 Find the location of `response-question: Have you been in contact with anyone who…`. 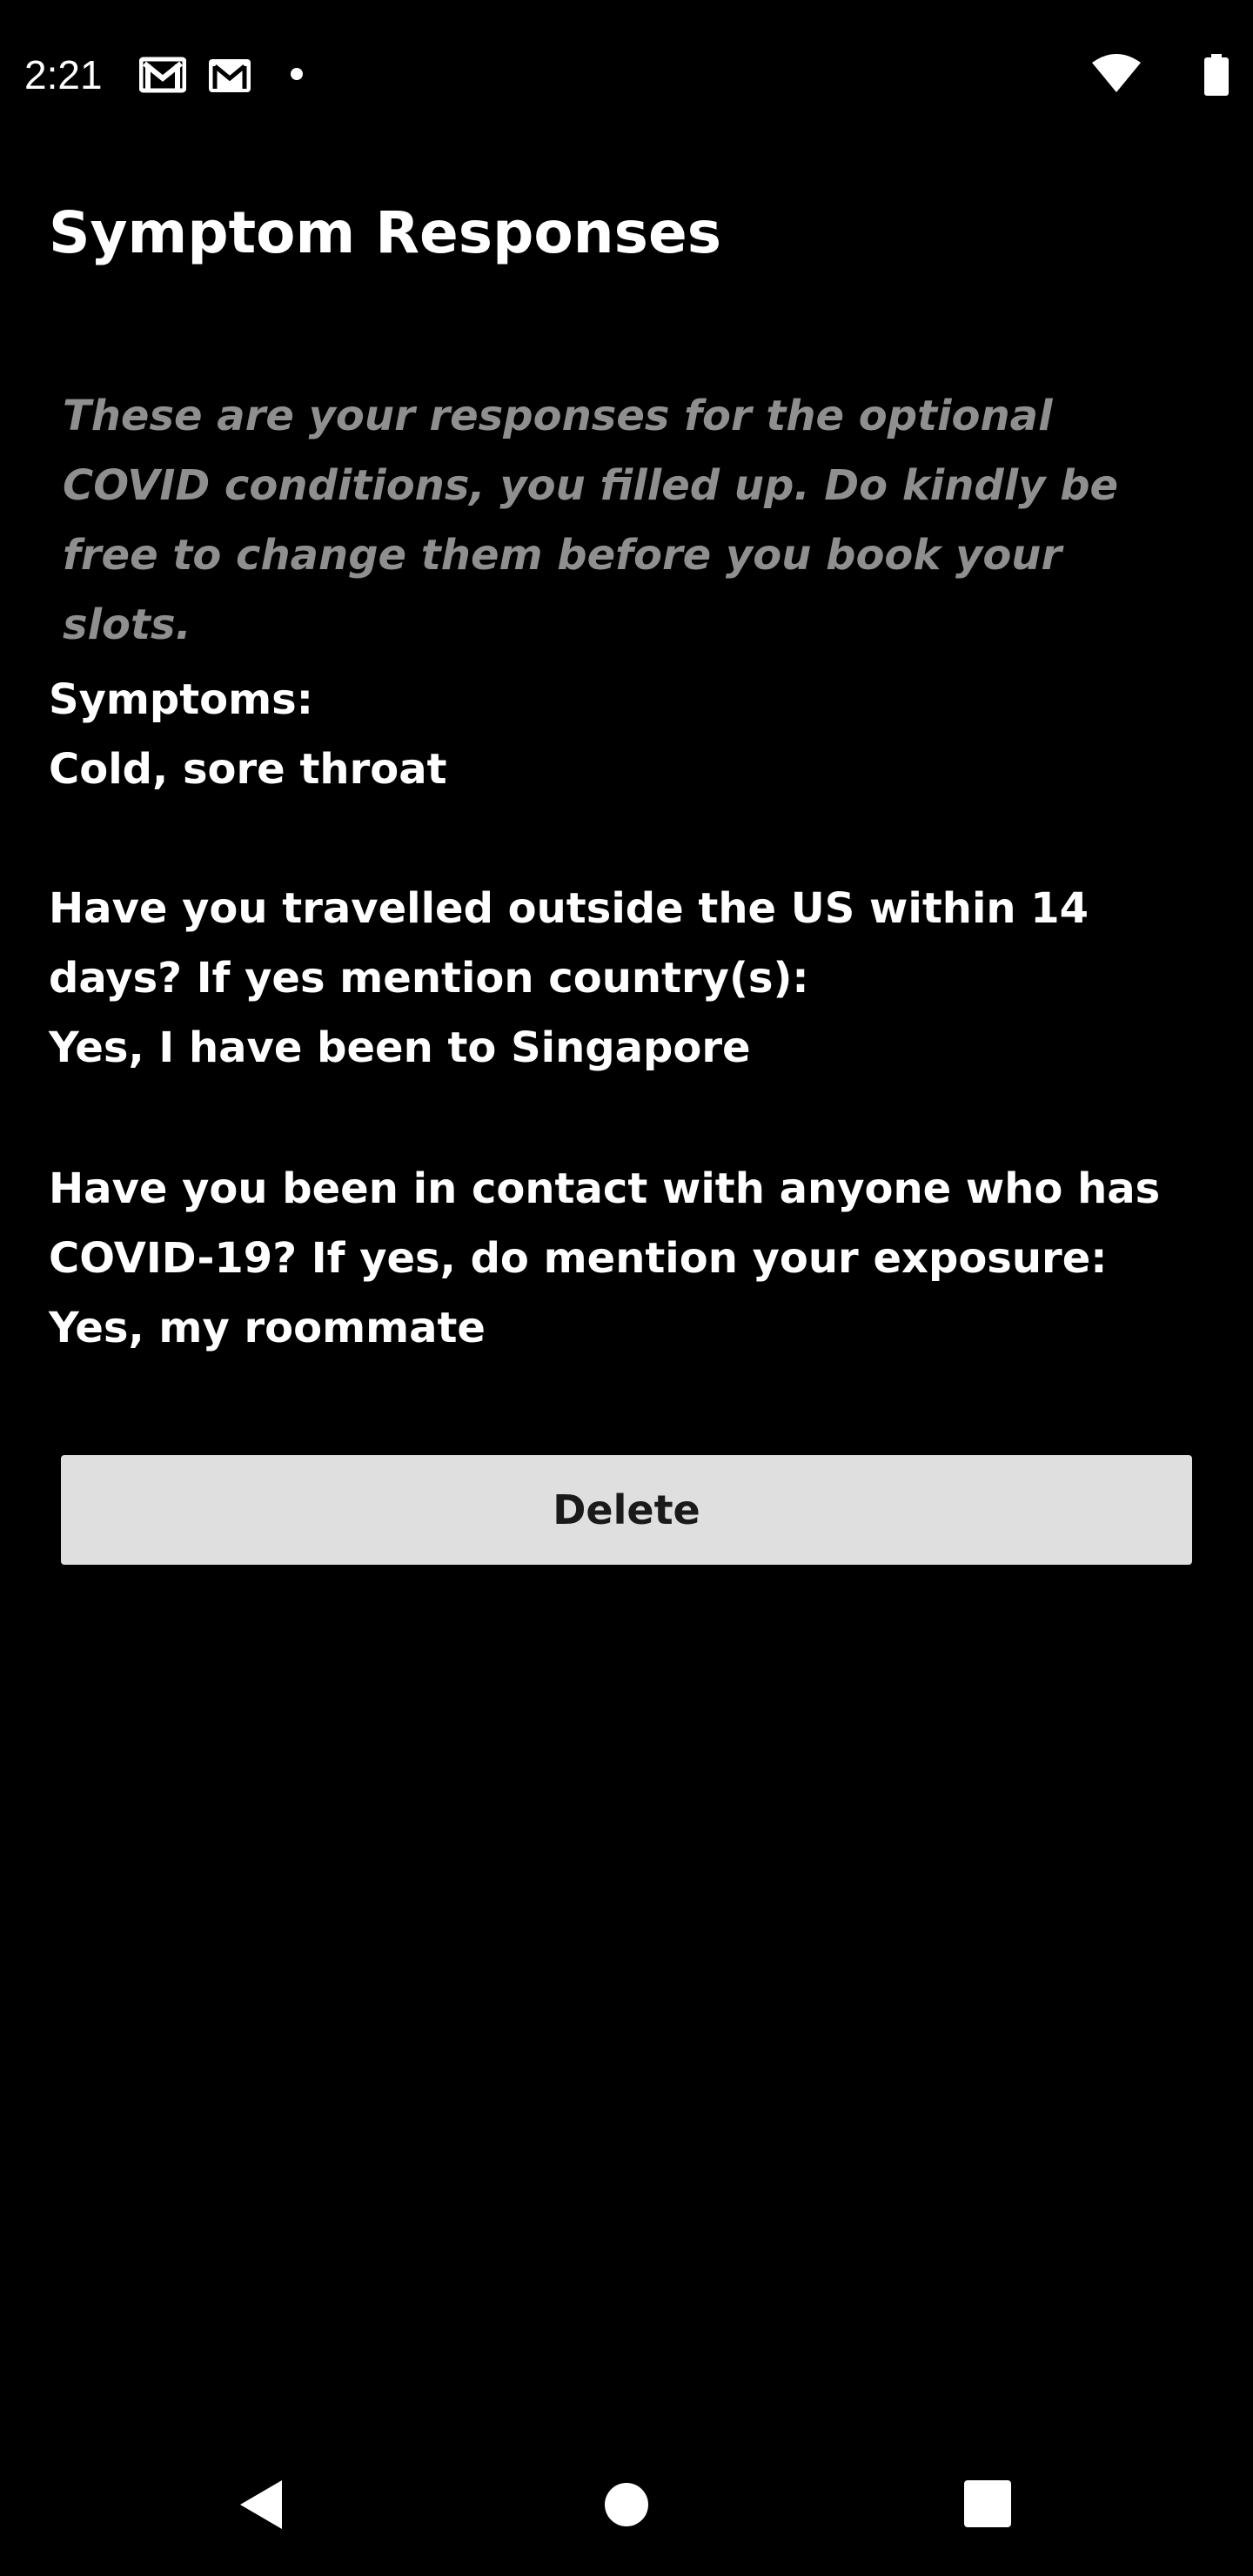

response-question: Have you been in contact with anyone who… is located at coordinates (605, 1223).